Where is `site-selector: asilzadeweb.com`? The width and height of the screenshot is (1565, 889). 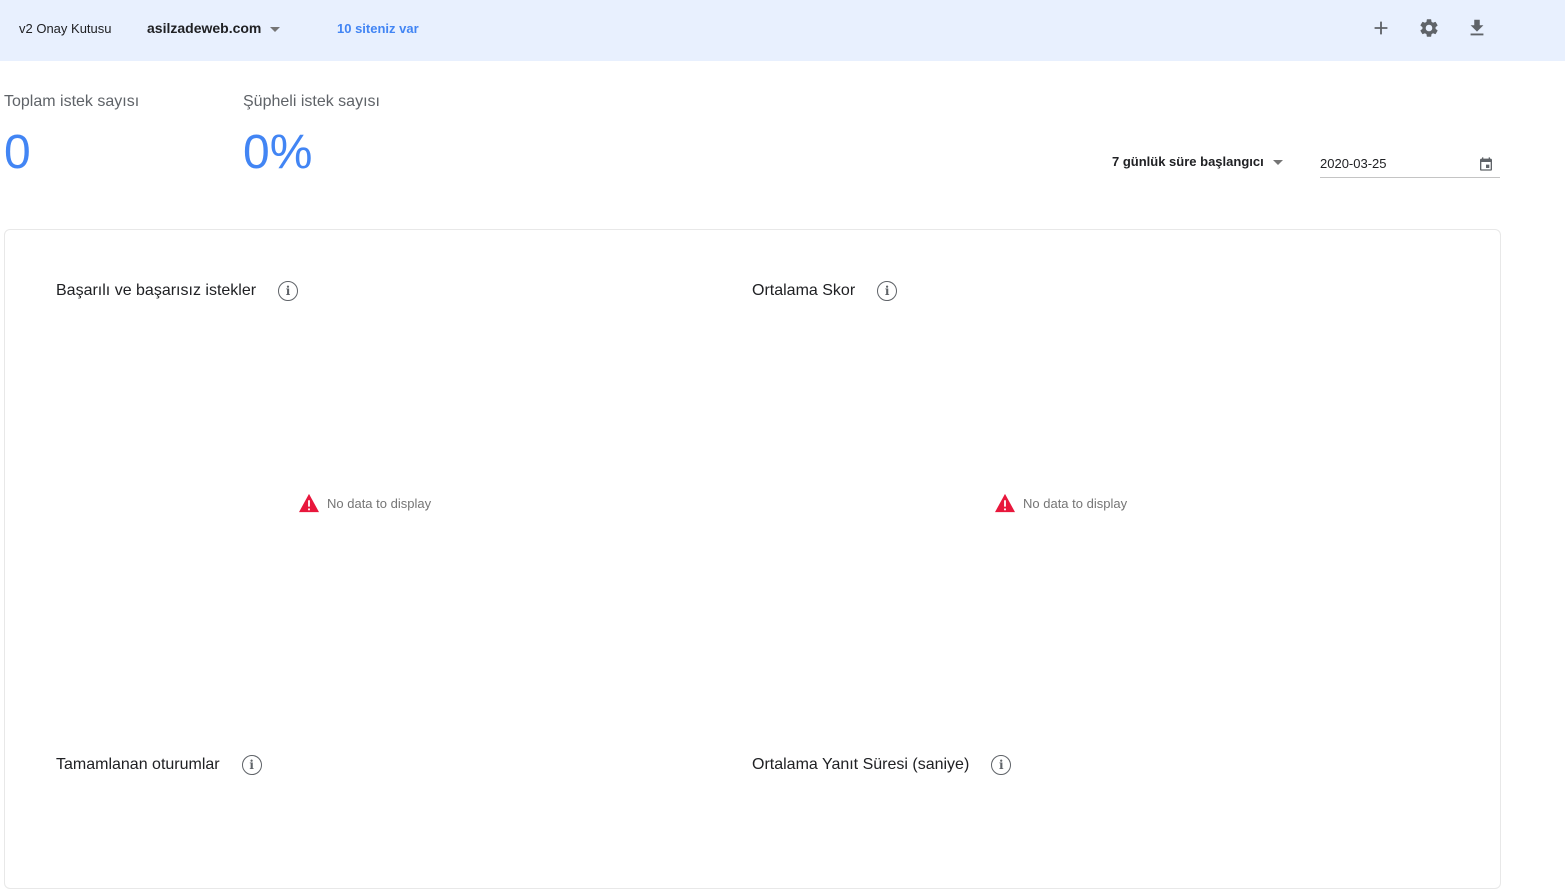 site-selector: asilzadeweb.com is located at coordinates (214, 28).